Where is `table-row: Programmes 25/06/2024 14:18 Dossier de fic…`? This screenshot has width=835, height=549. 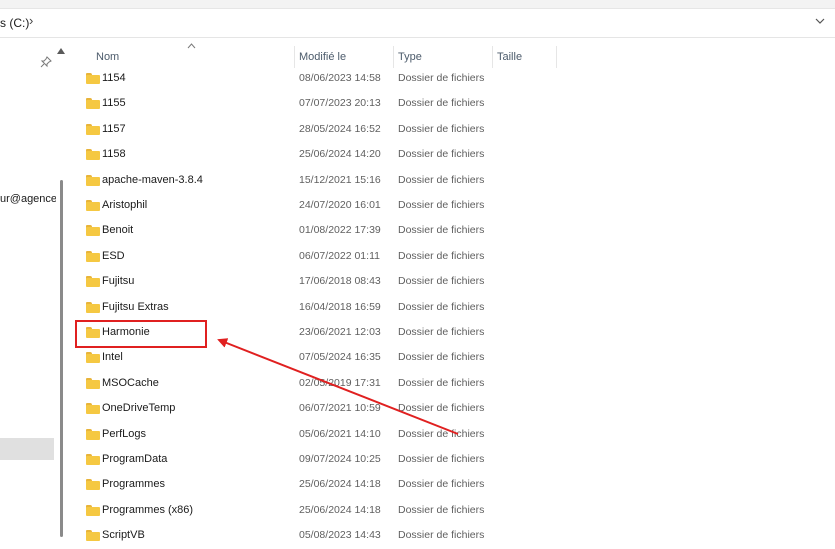
table-row: Programmes 25/06/2024 14:18 Dossier de fic… is located at coordinates (330, 485).